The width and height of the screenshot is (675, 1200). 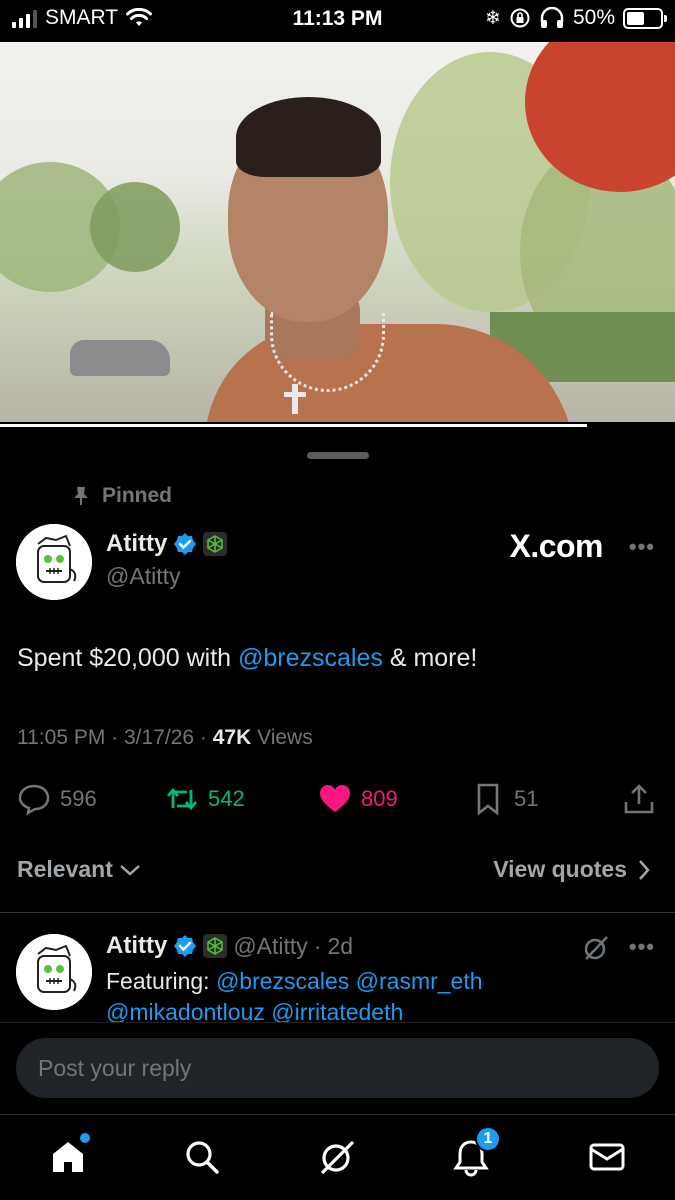 What do you see at coordinates (205, 799) in the screenshot?
I see `repost-button: 542` at bounding box center [205, 799].